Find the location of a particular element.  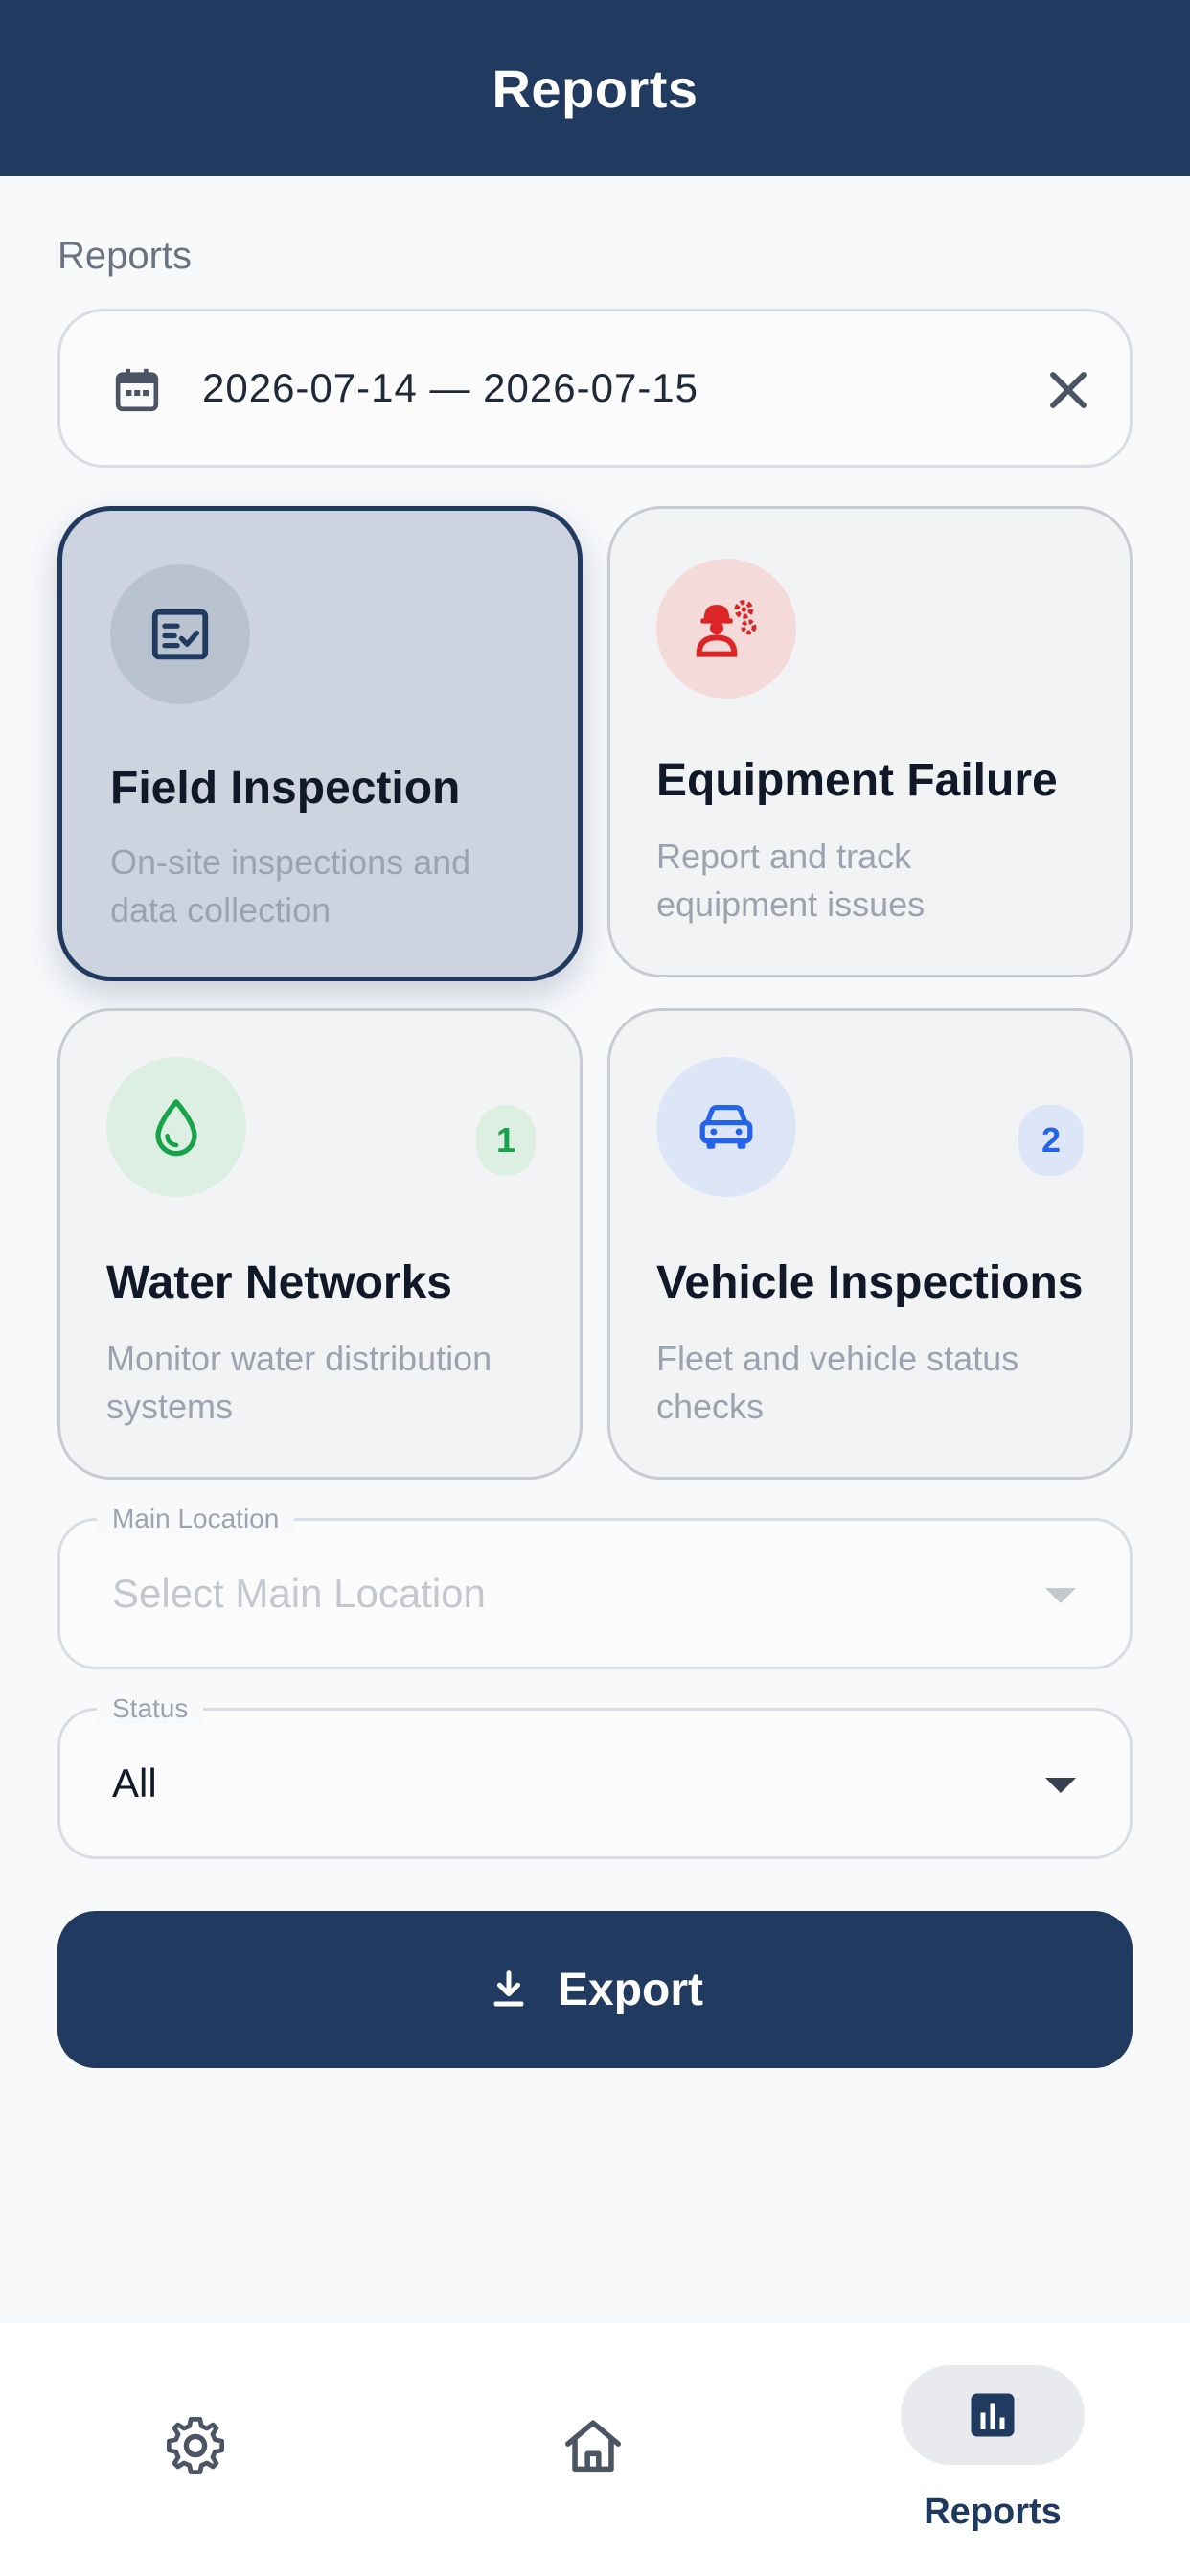

worker-gears-icon-circle is located at coordinates (726, 629).